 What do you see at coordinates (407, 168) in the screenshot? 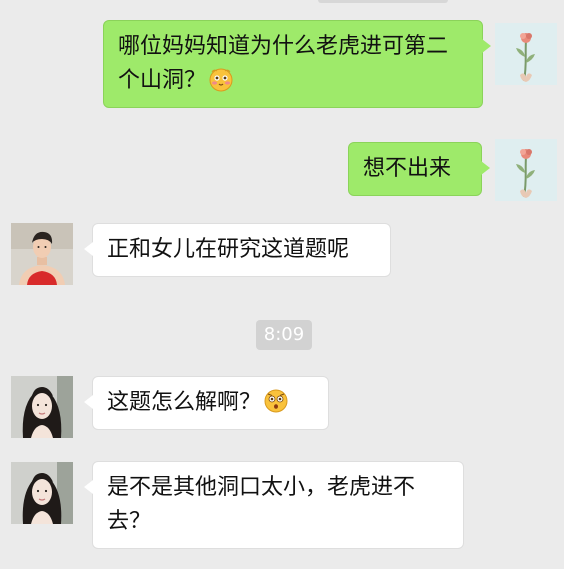
I see `message-text-2: 想不出来` at bounding box center [407, 168].